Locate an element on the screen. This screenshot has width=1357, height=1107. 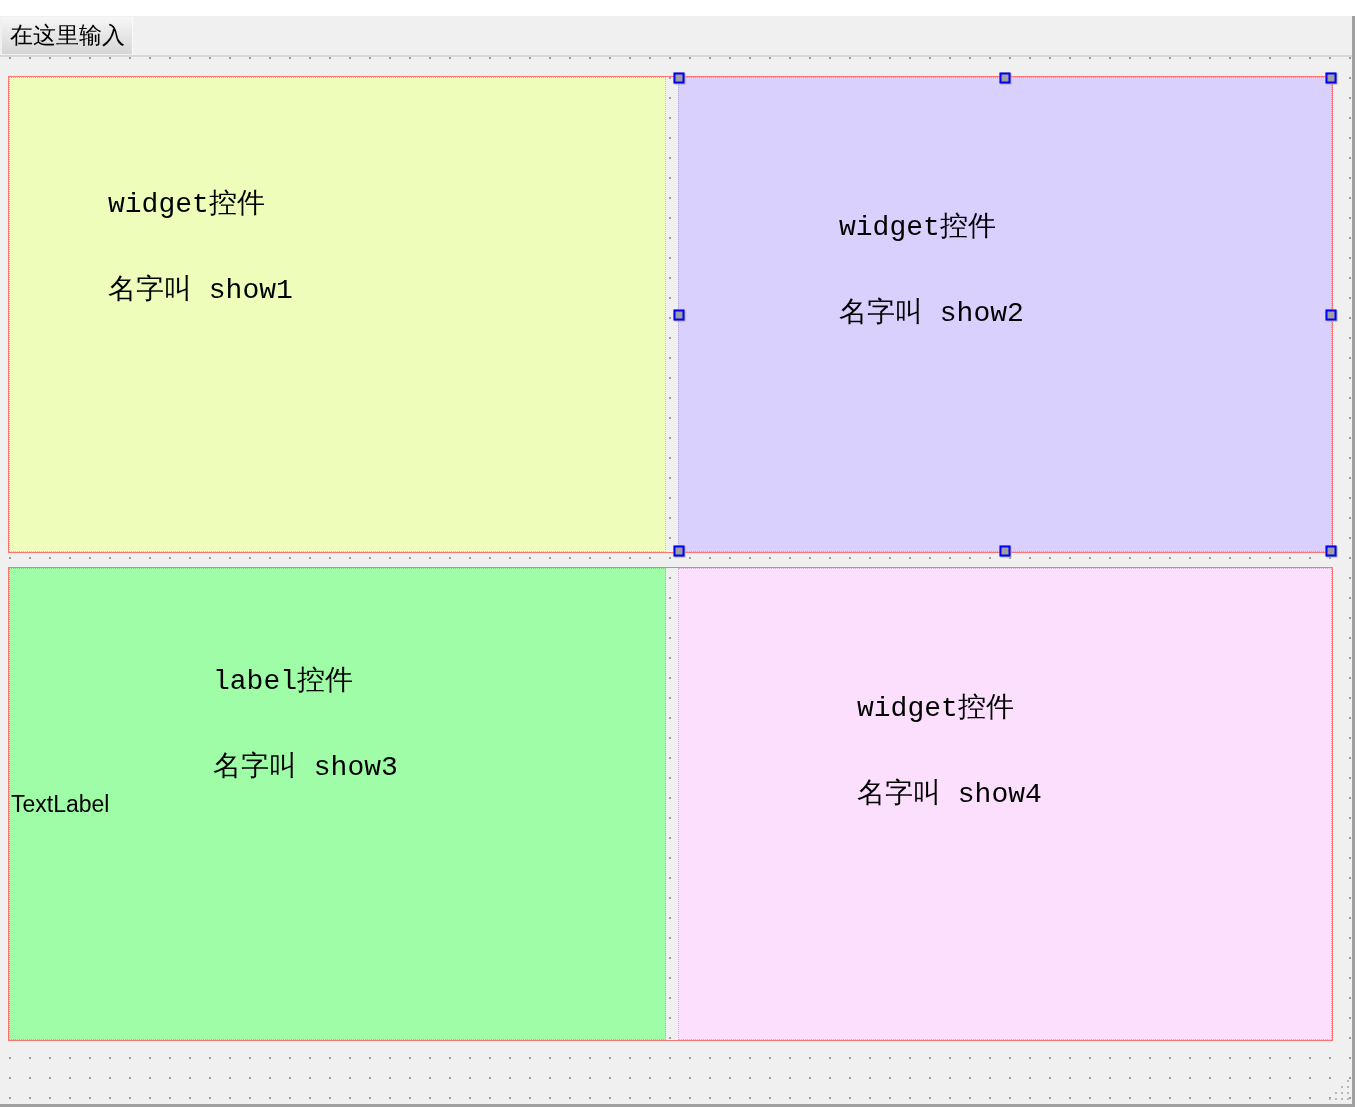
caption-text: 名字叫 show1 is located at coordinates (200, 291).